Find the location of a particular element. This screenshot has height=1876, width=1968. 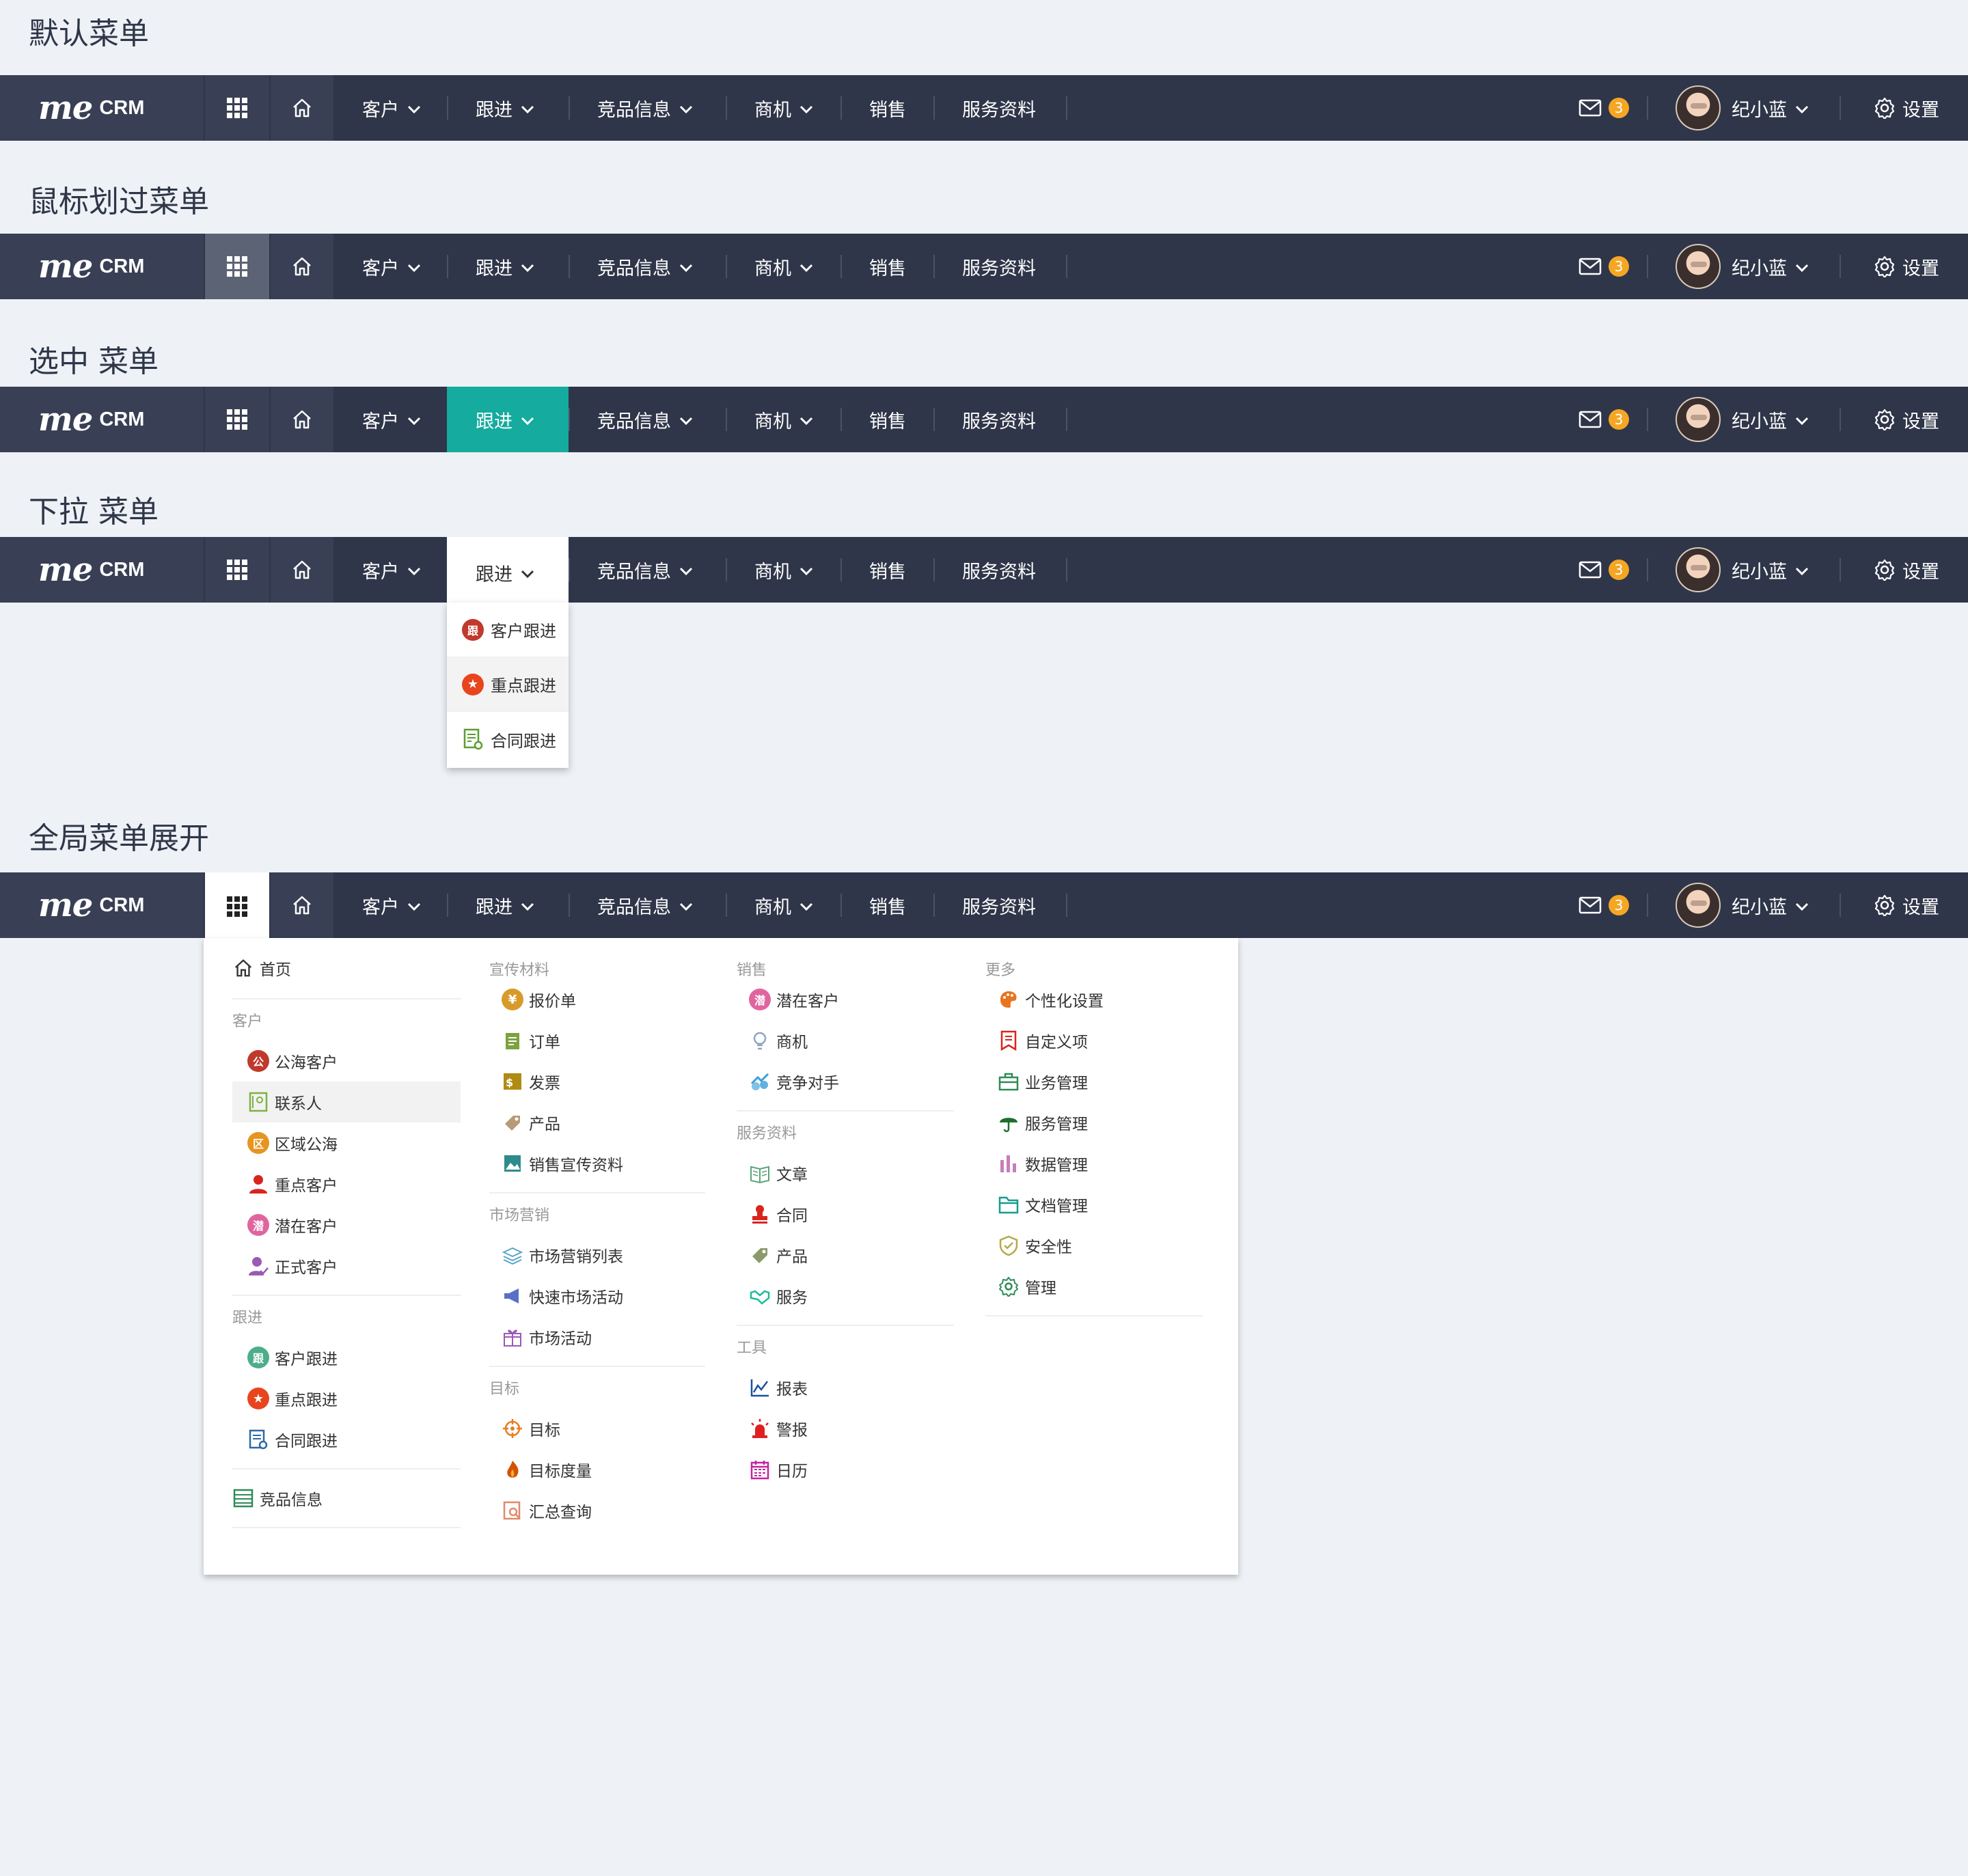

mega-menu-item: 商机 is located at coordinates (845, 1041).